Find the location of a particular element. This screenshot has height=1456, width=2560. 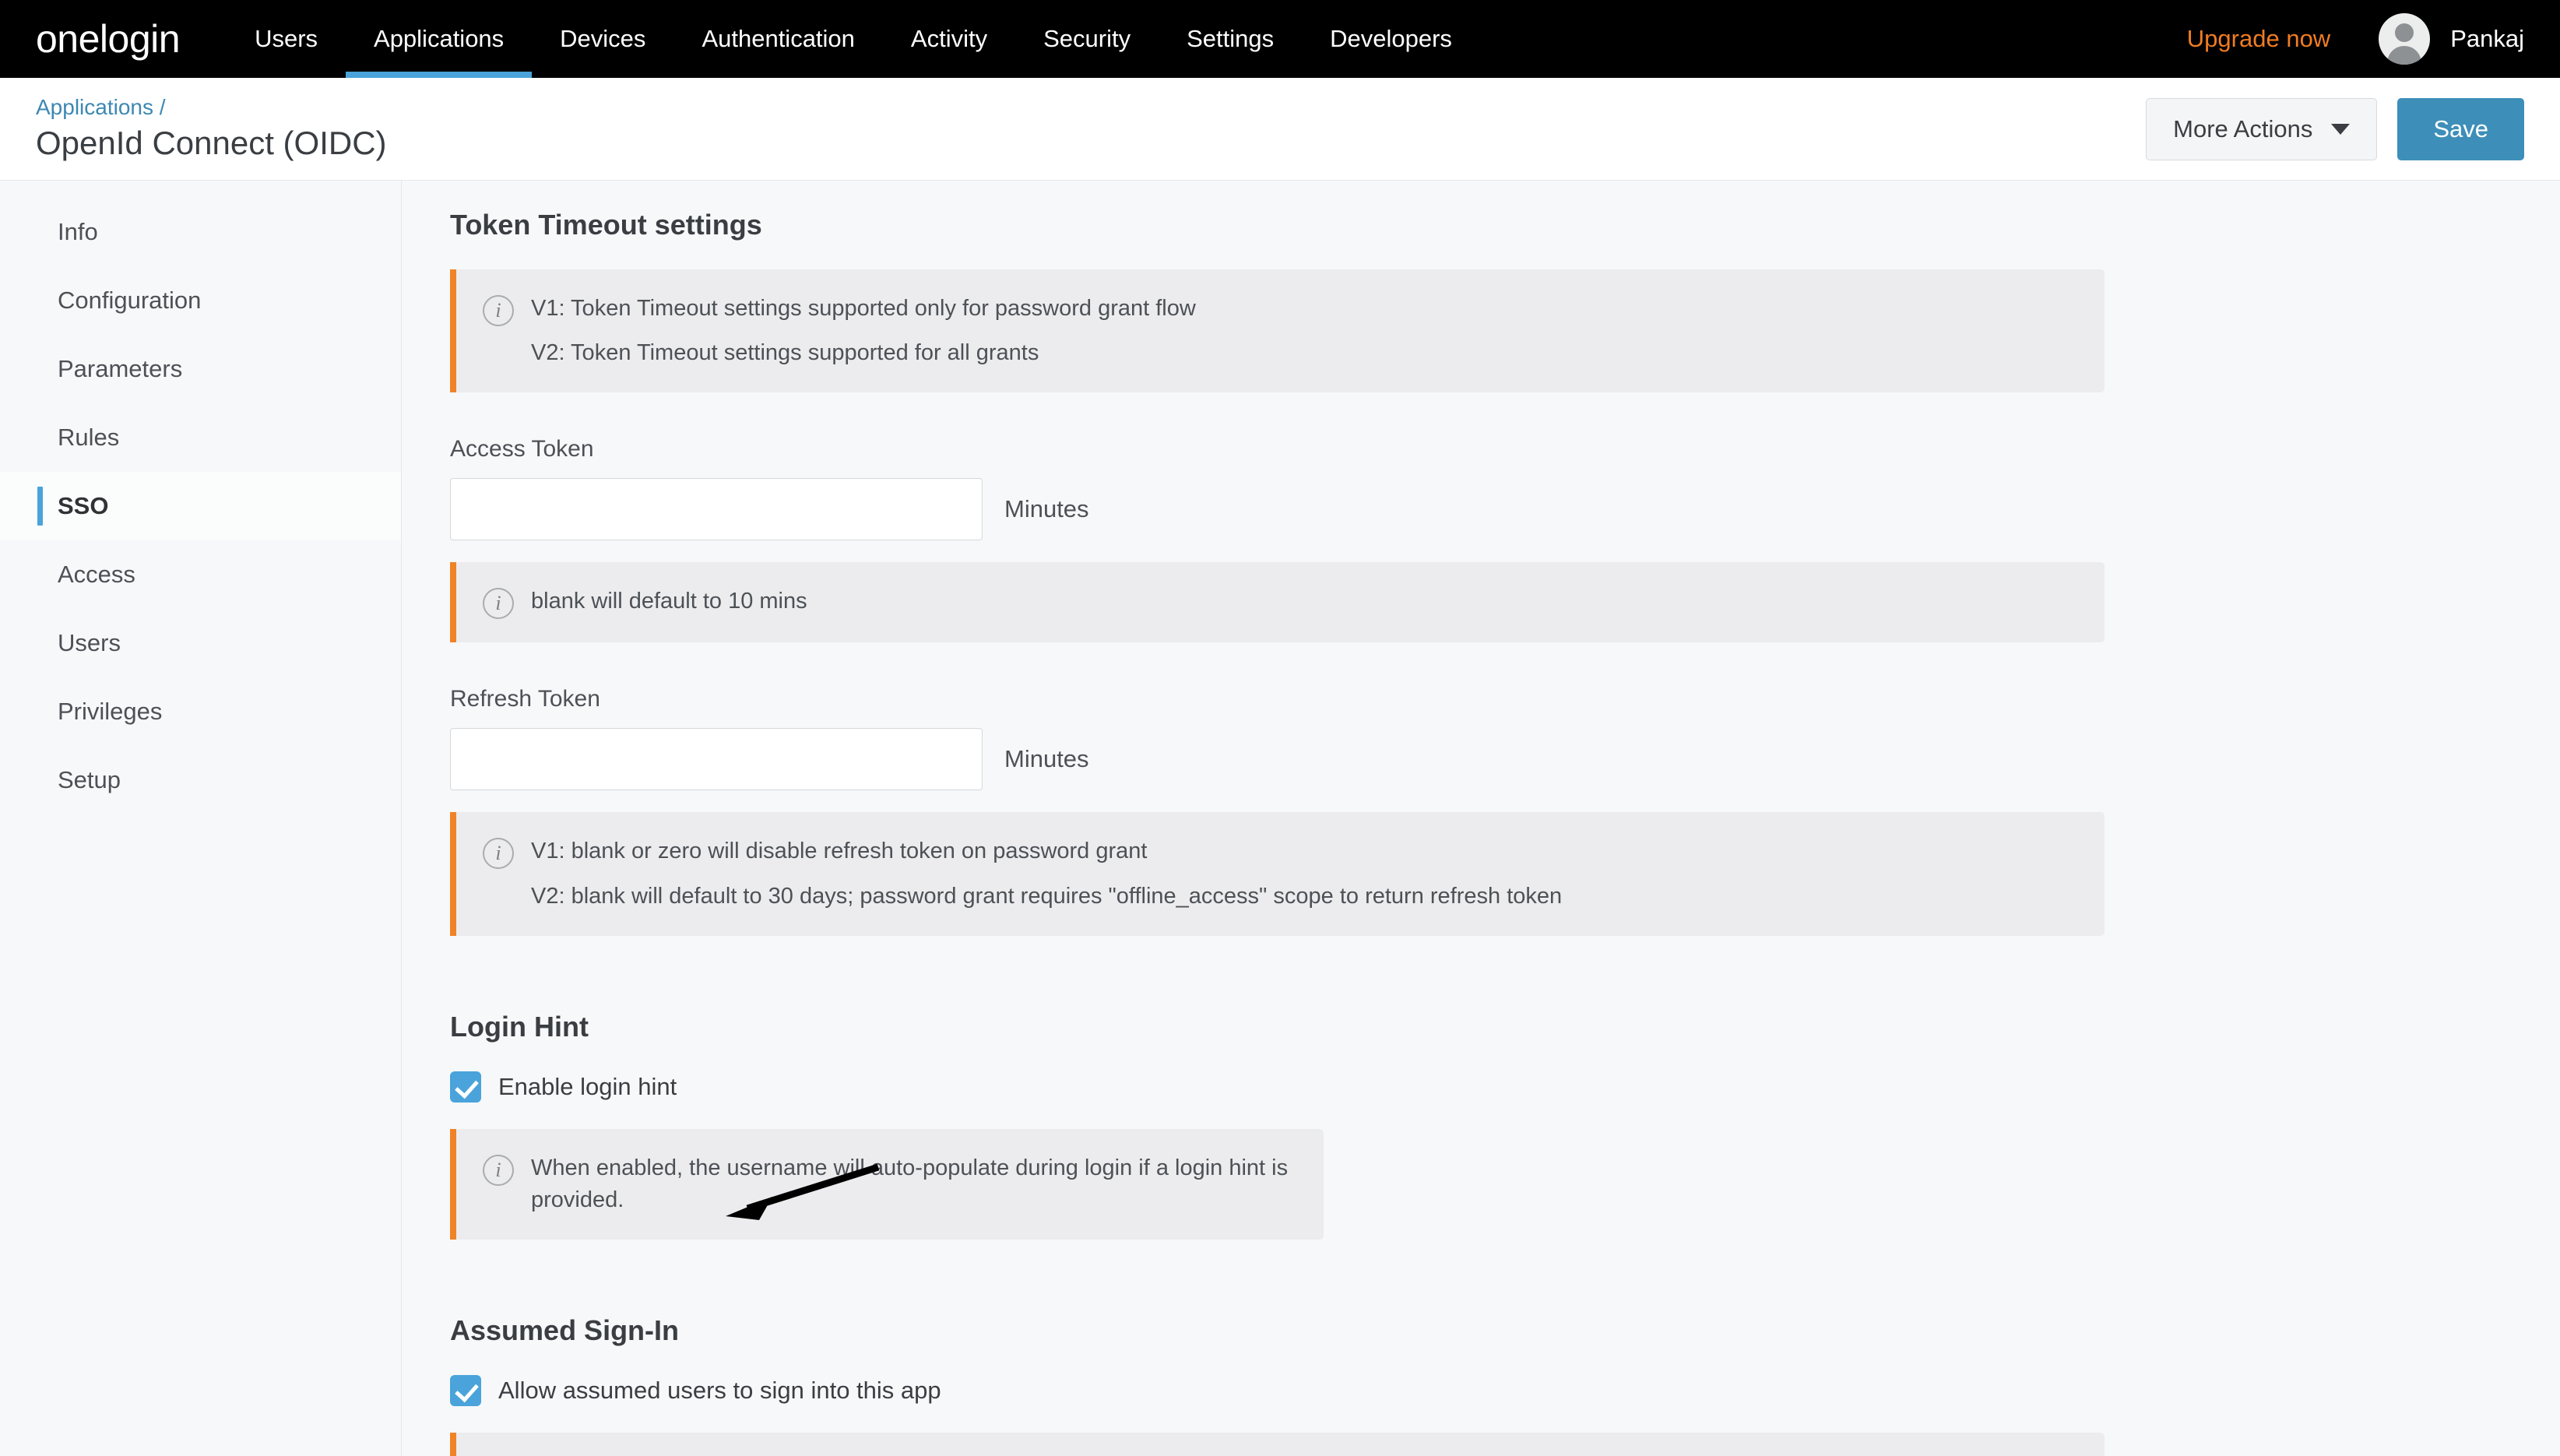

allow-assumed-users-checkbox is located at coordinates (465, 1391).